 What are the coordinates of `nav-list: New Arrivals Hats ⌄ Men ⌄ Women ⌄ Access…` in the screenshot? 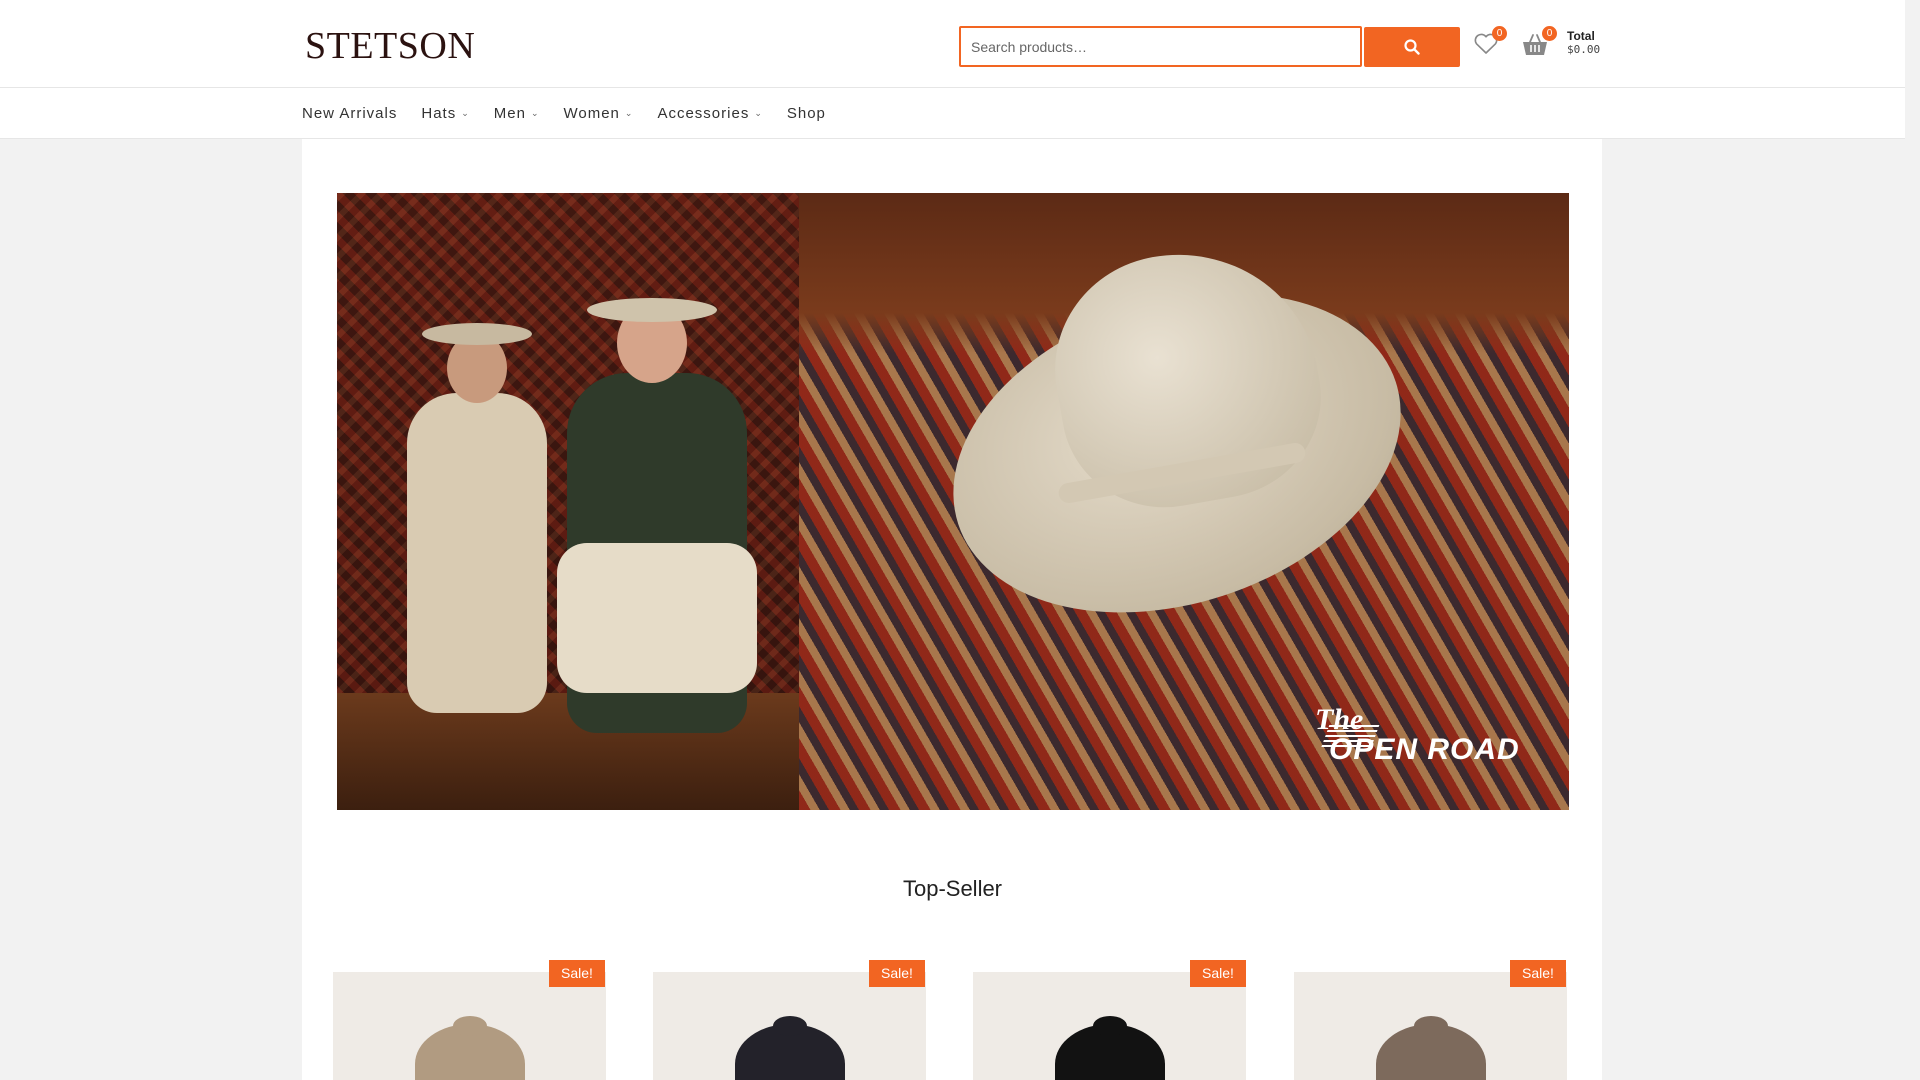 It's located at (576, 113).